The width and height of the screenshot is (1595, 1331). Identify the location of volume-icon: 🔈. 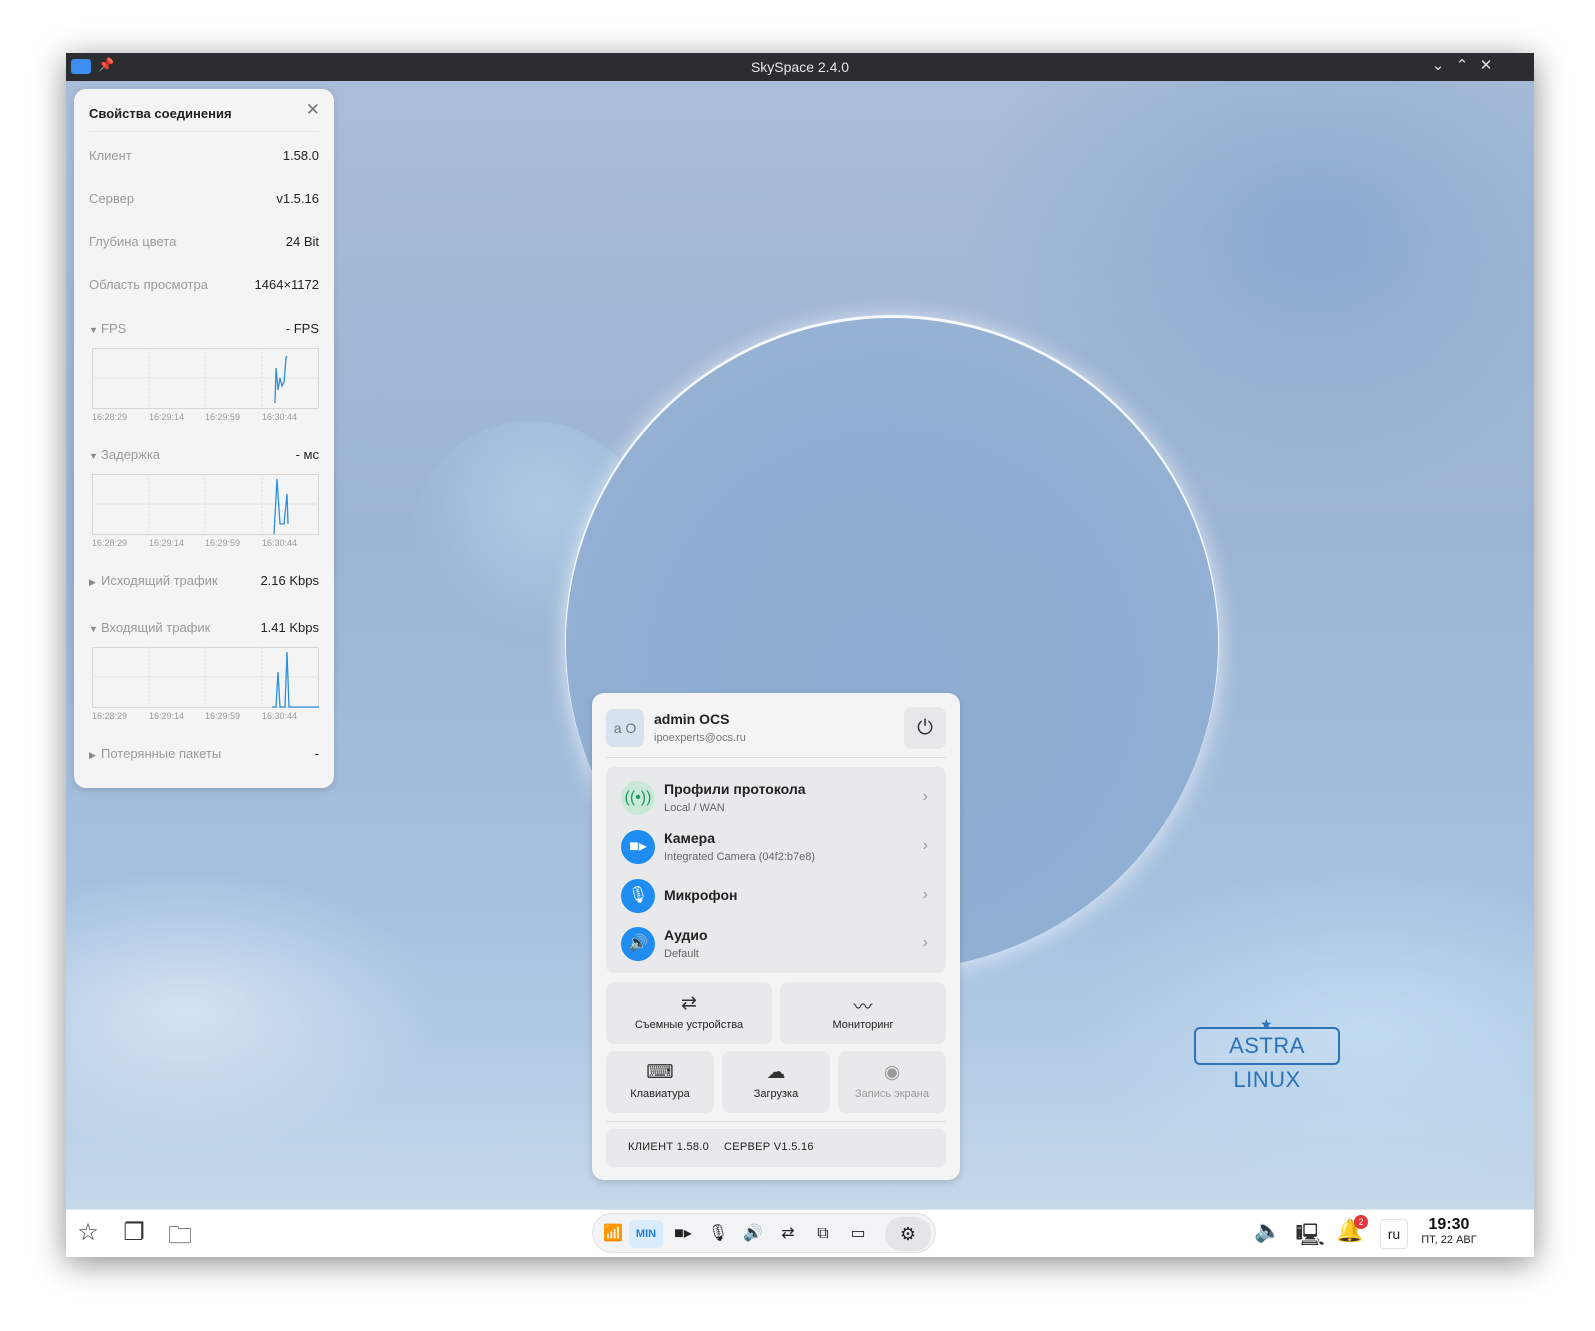
(1268, 1231).